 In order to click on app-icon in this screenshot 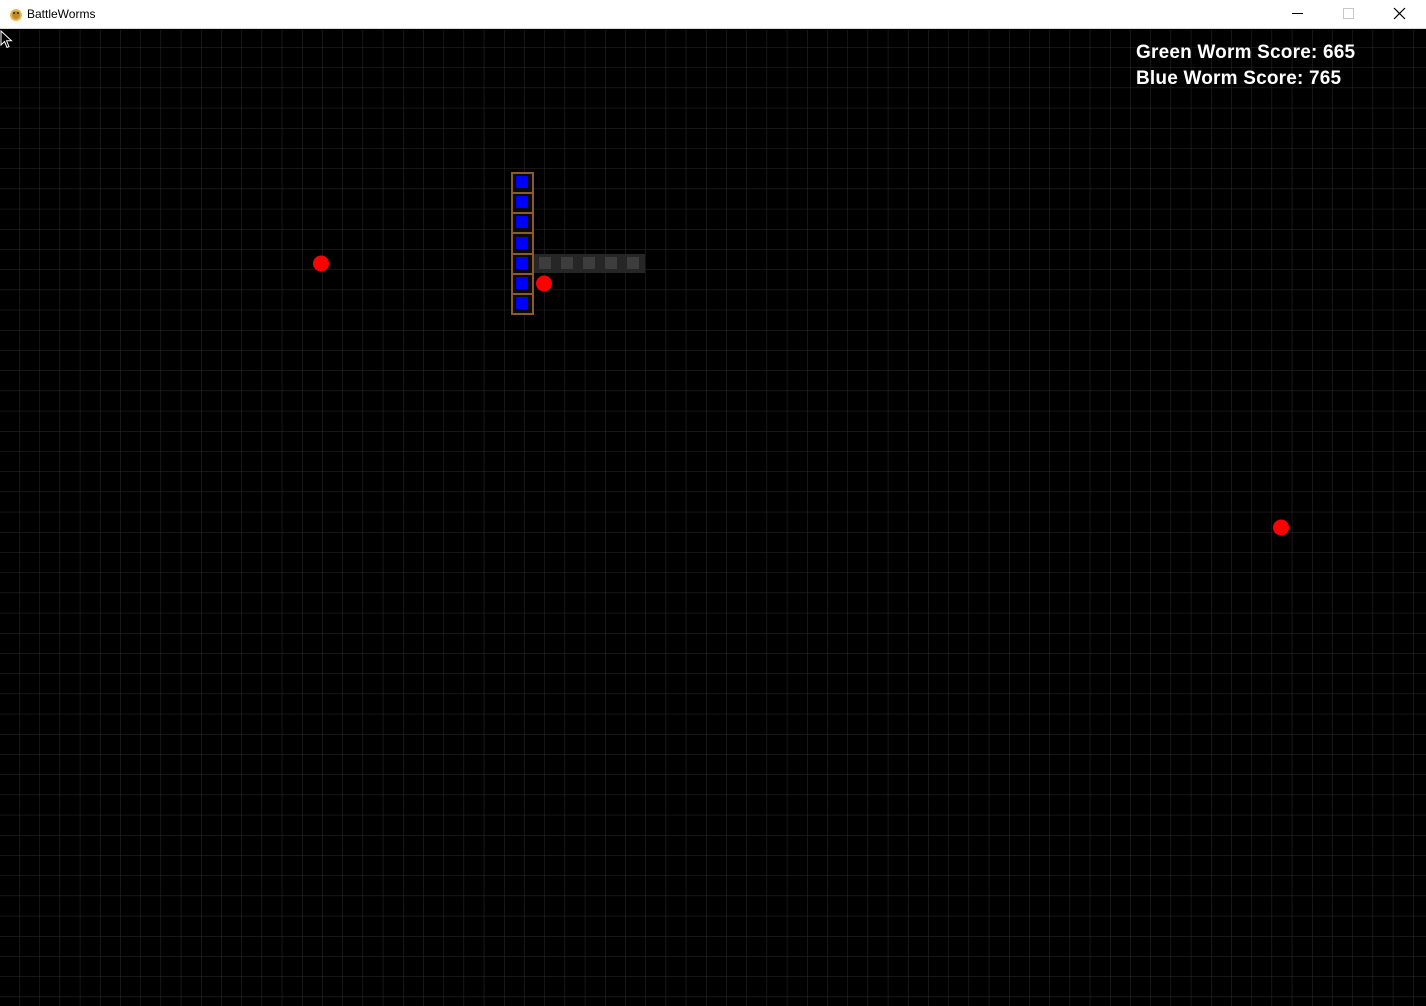, I will do `click(16, 15)`.